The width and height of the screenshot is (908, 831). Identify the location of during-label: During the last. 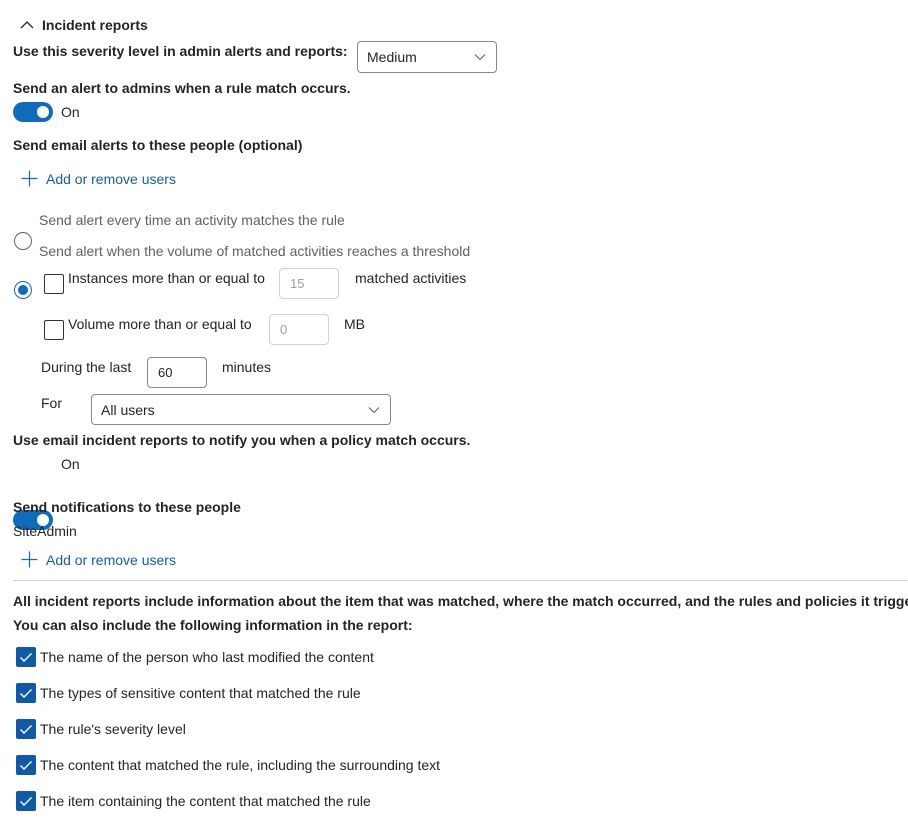
(86, 367).